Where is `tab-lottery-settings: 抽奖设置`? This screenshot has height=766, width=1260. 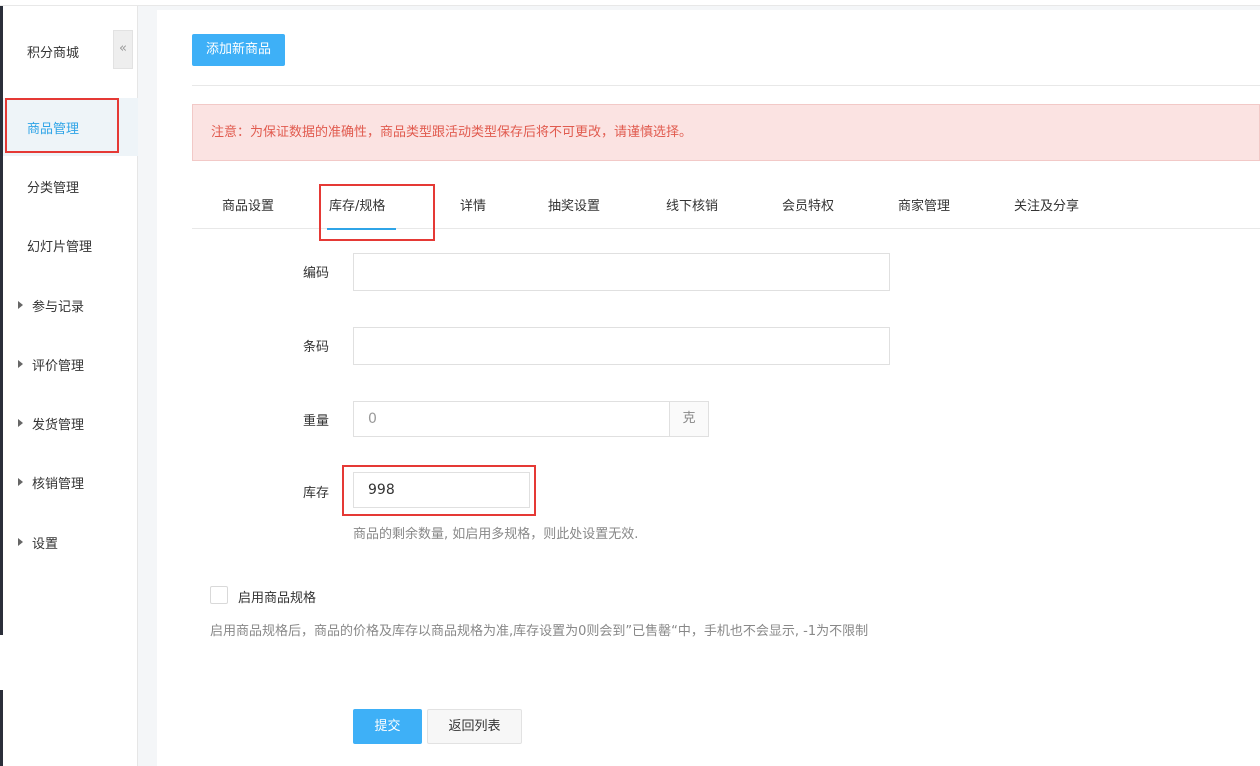 tab-lottery-settings: 抽奖设置 is located at coordinates (574, 207).